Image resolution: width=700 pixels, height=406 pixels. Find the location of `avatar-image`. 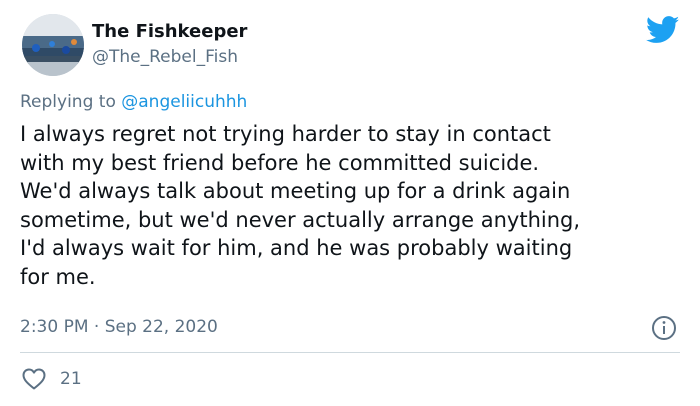

avatar-image is located at coordinates (53, 45).